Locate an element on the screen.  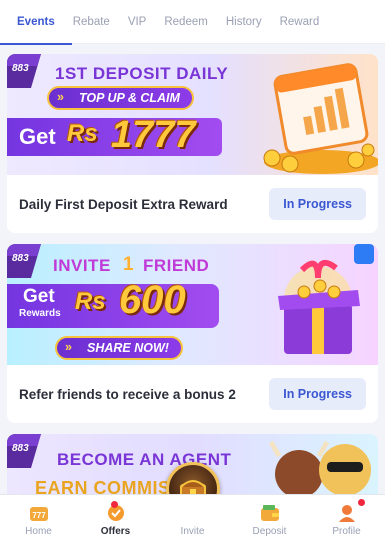
reward-amount: 600 is located at coordinates (152, 300).